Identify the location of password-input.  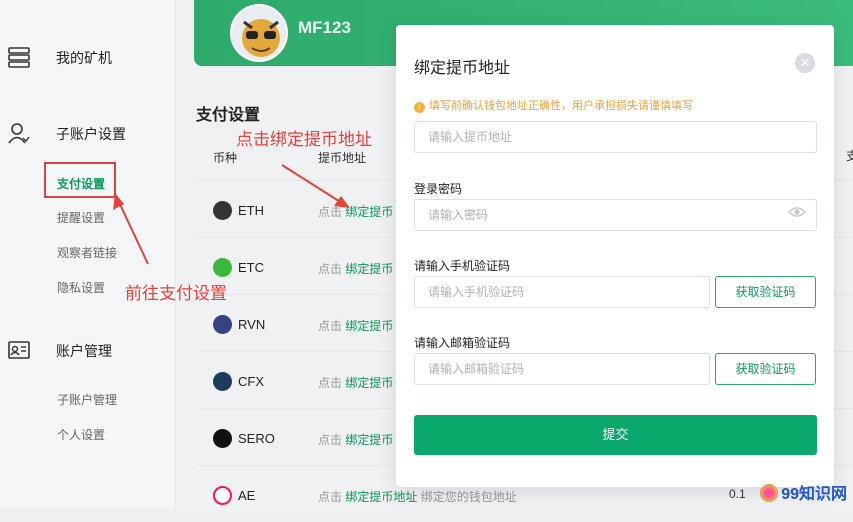
(615, 215).